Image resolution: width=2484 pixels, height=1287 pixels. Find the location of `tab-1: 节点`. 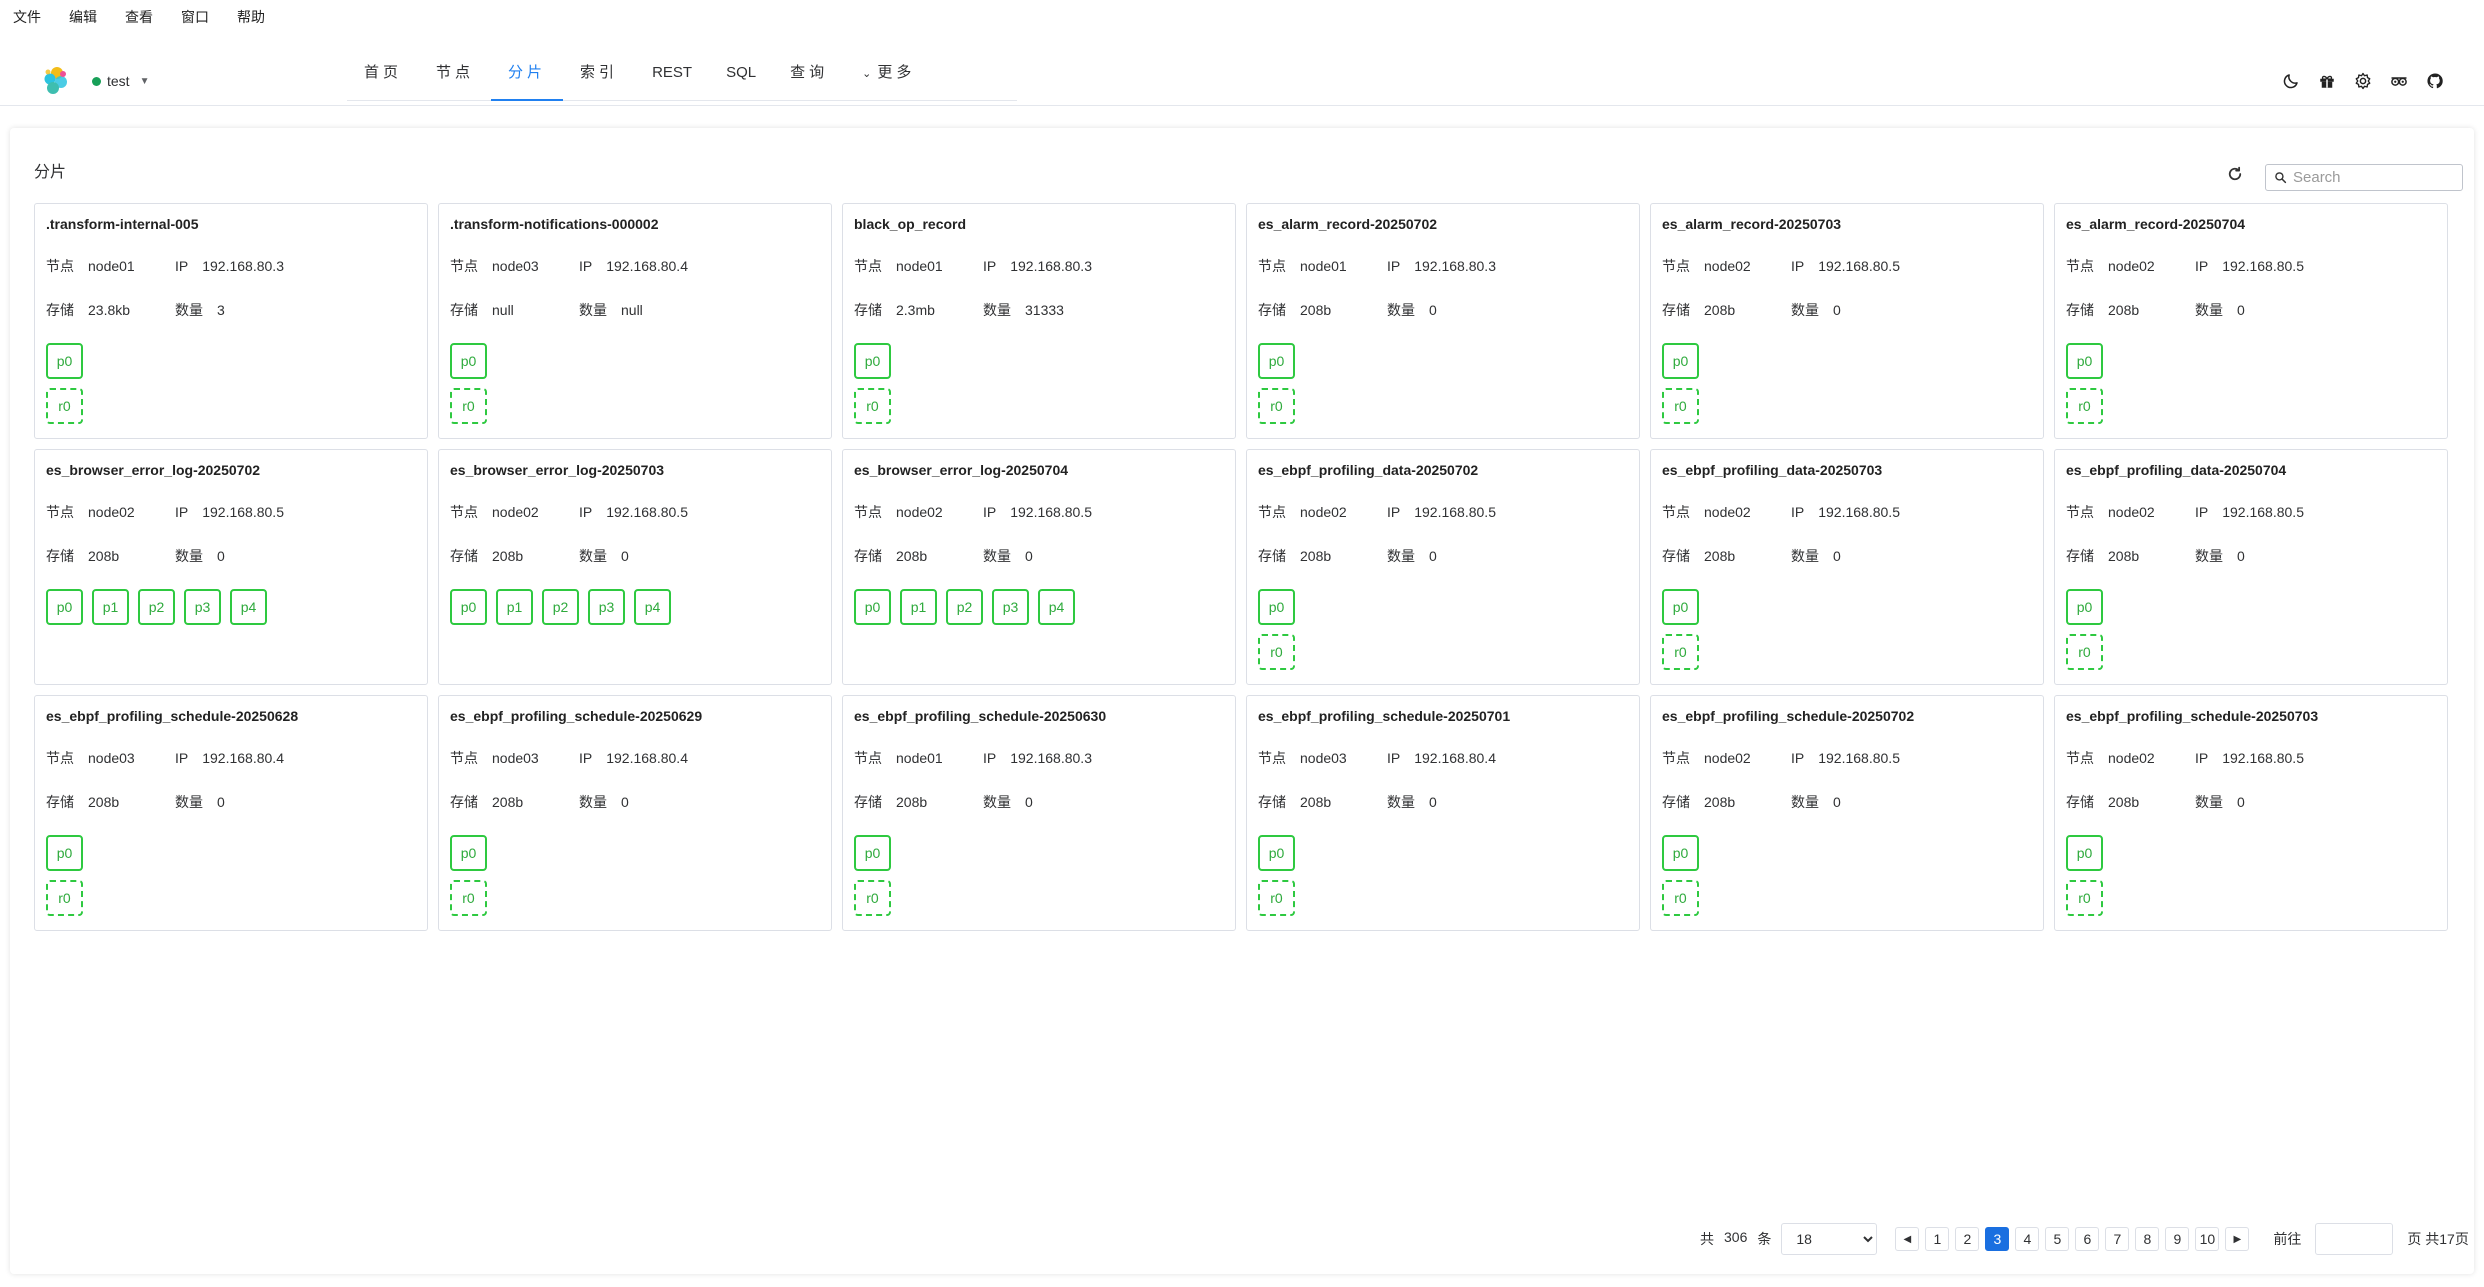

tab-1: 节点 is located at coordinates (455, 76).